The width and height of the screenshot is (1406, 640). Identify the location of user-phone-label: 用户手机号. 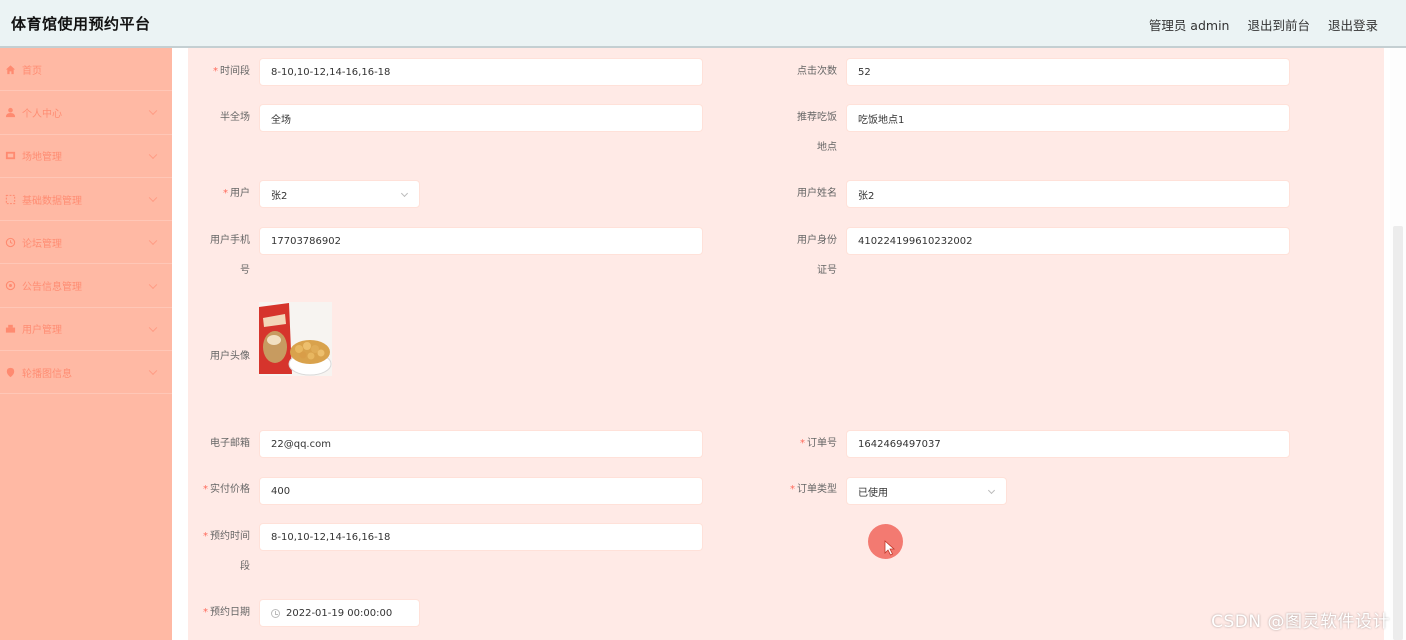
(230, 255).